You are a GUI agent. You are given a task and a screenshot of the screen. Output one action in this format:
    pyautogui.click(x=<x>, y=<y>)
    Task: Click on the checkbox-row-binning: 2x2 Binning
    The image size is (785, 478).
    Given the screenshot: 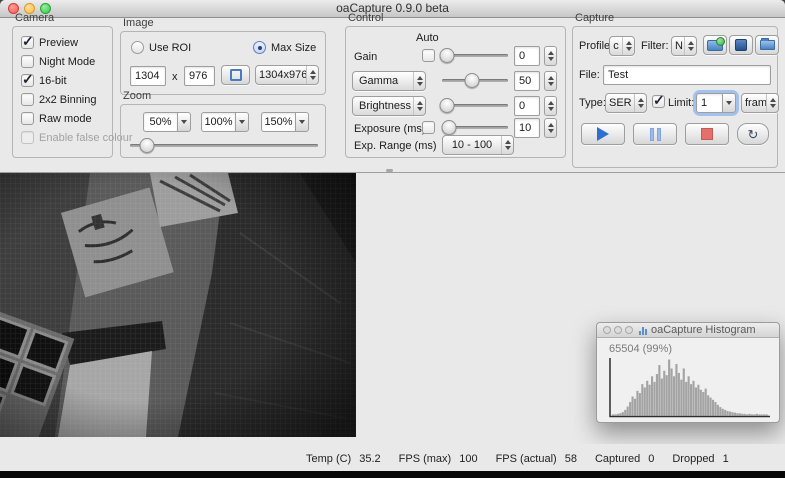 What is the action you would take?
    pyautogui.click(x=77, y=99)
    